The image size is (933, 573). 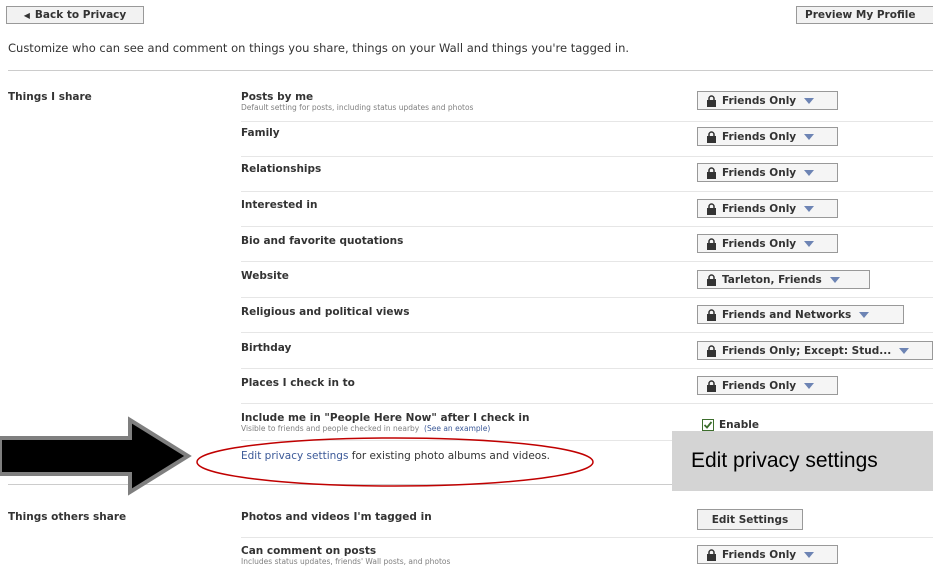 What do you see at coordinates (281, 169) in the screenshot?
I see `row-title: Relationships` at bounding box center [281, 169].